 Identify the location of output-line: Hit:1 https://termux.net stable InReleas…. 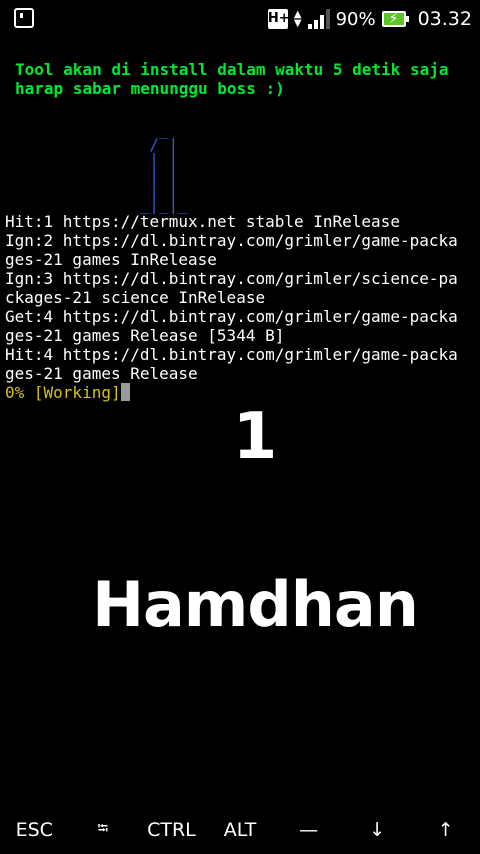
(202, 221).